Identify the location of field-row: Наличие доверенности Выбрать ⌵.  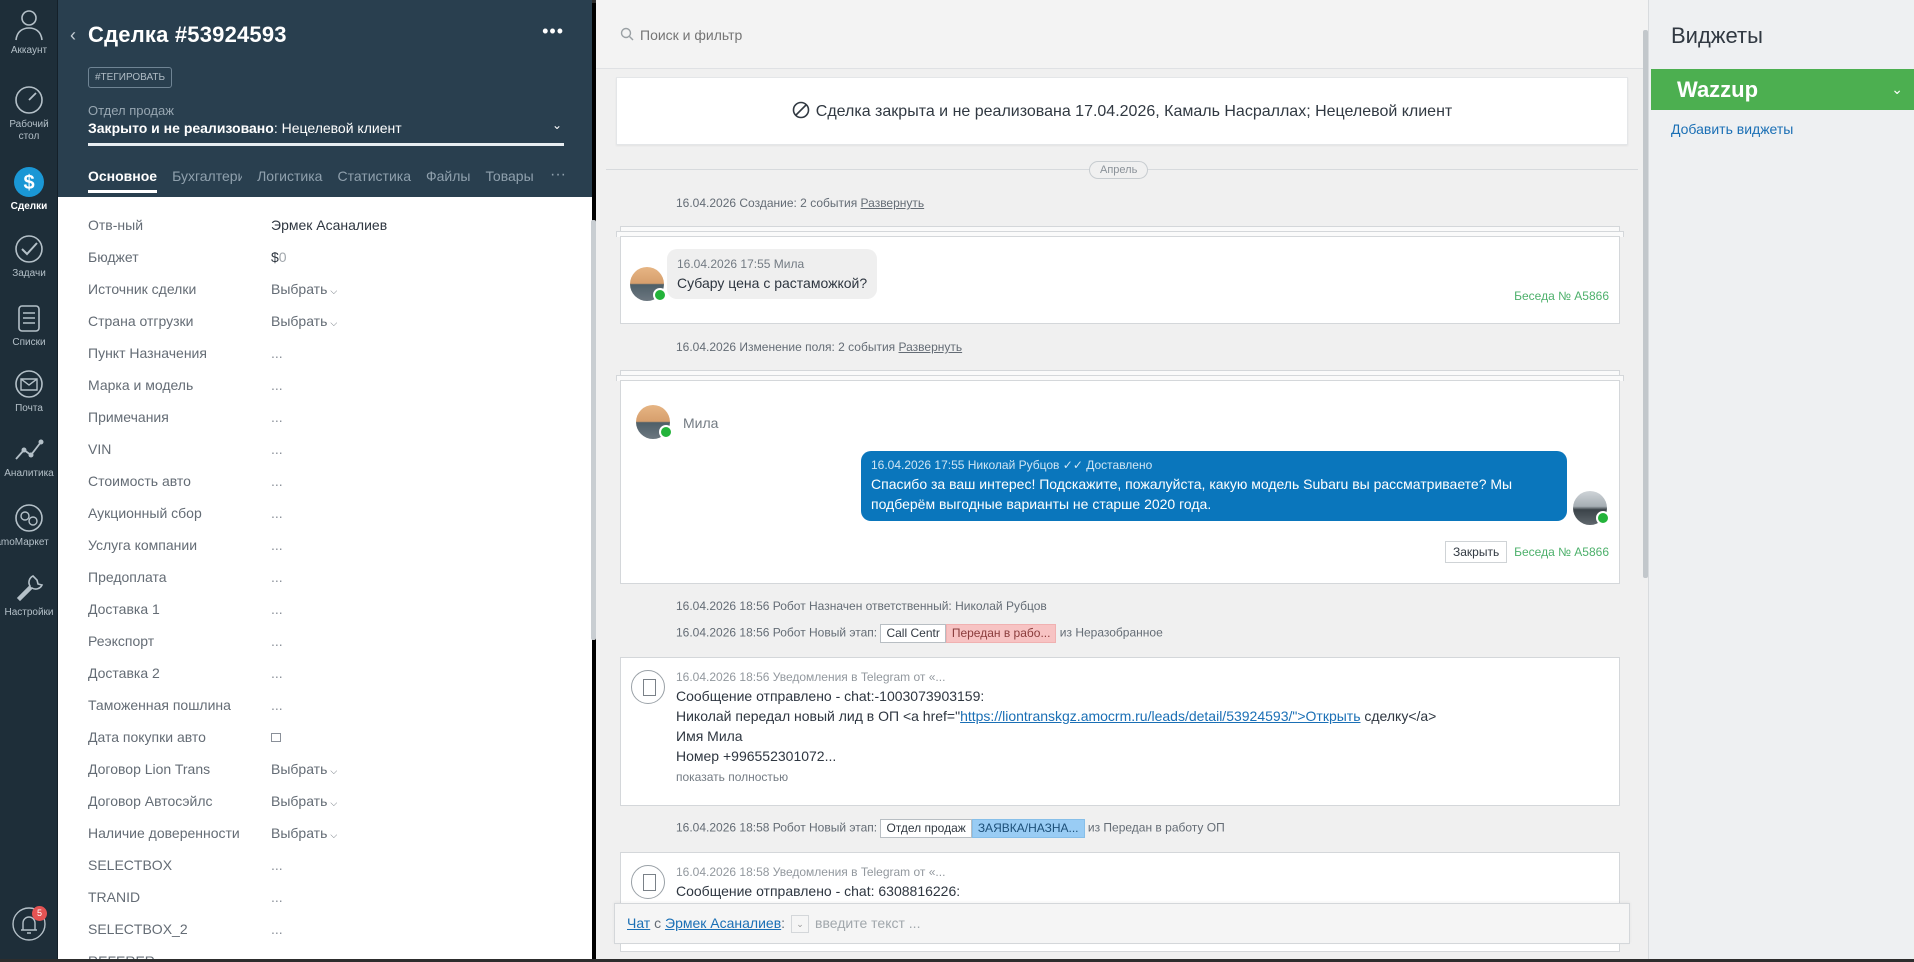
(325, 834).